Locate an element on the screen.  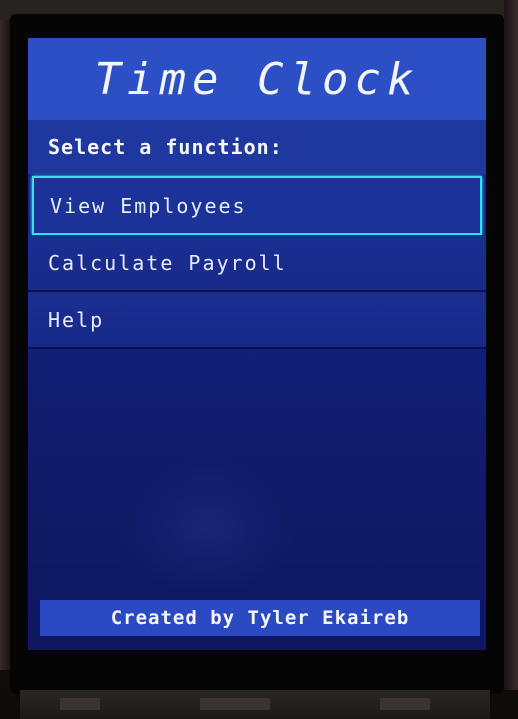
menu-item-calculate-payroll: Calculate Payroll is located at coordinates (257, 263).